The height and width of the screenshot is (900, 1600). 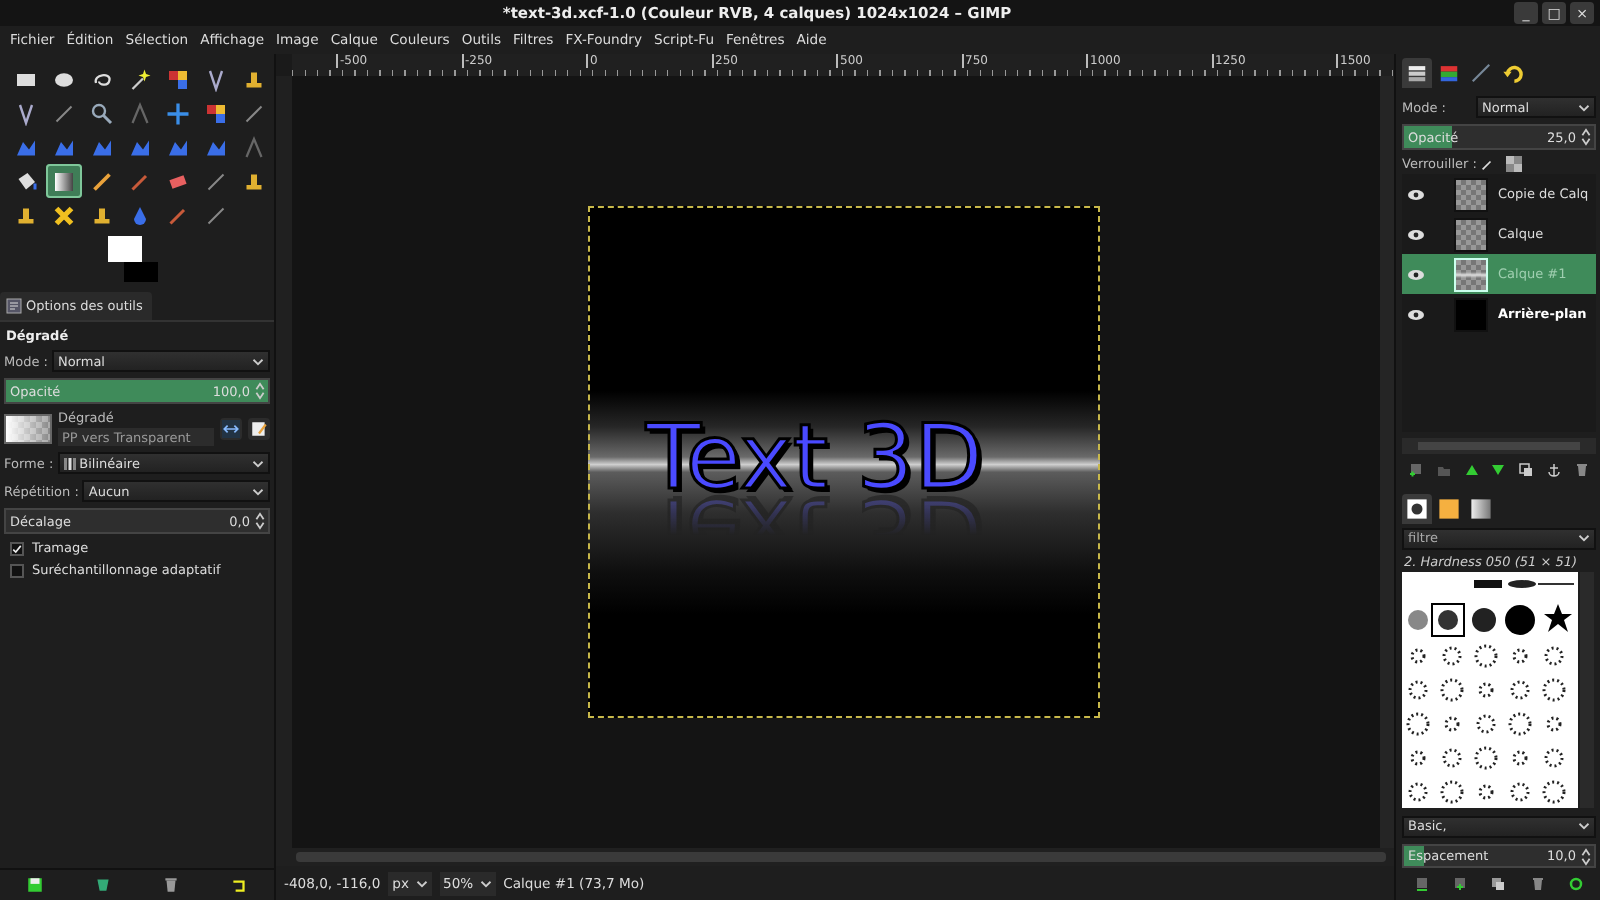 What do you see at coordinates (69, 463) in the screenshot?
I see `bars-icon` at bounding box center [69, 463].